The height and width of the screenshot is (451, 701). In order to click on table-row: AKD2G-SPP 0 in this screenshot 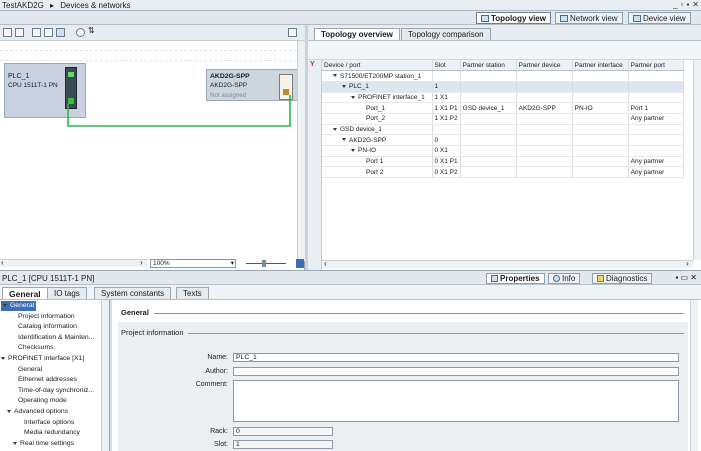, I will do `click(503, 140)`.